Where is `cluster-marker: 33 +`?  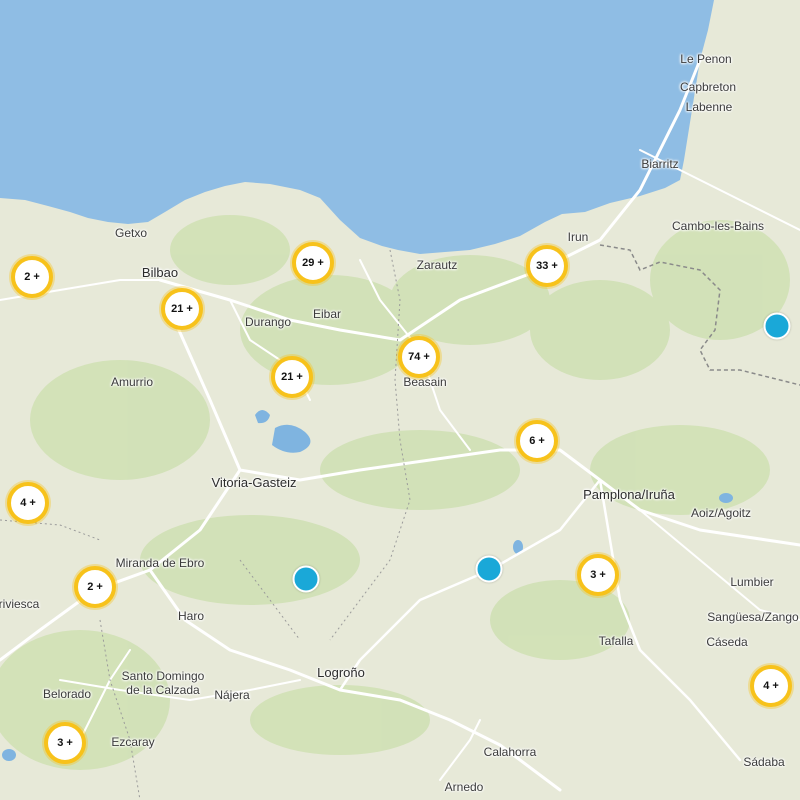
cluster-marker: 33 + is located at coordinates (547, 266).